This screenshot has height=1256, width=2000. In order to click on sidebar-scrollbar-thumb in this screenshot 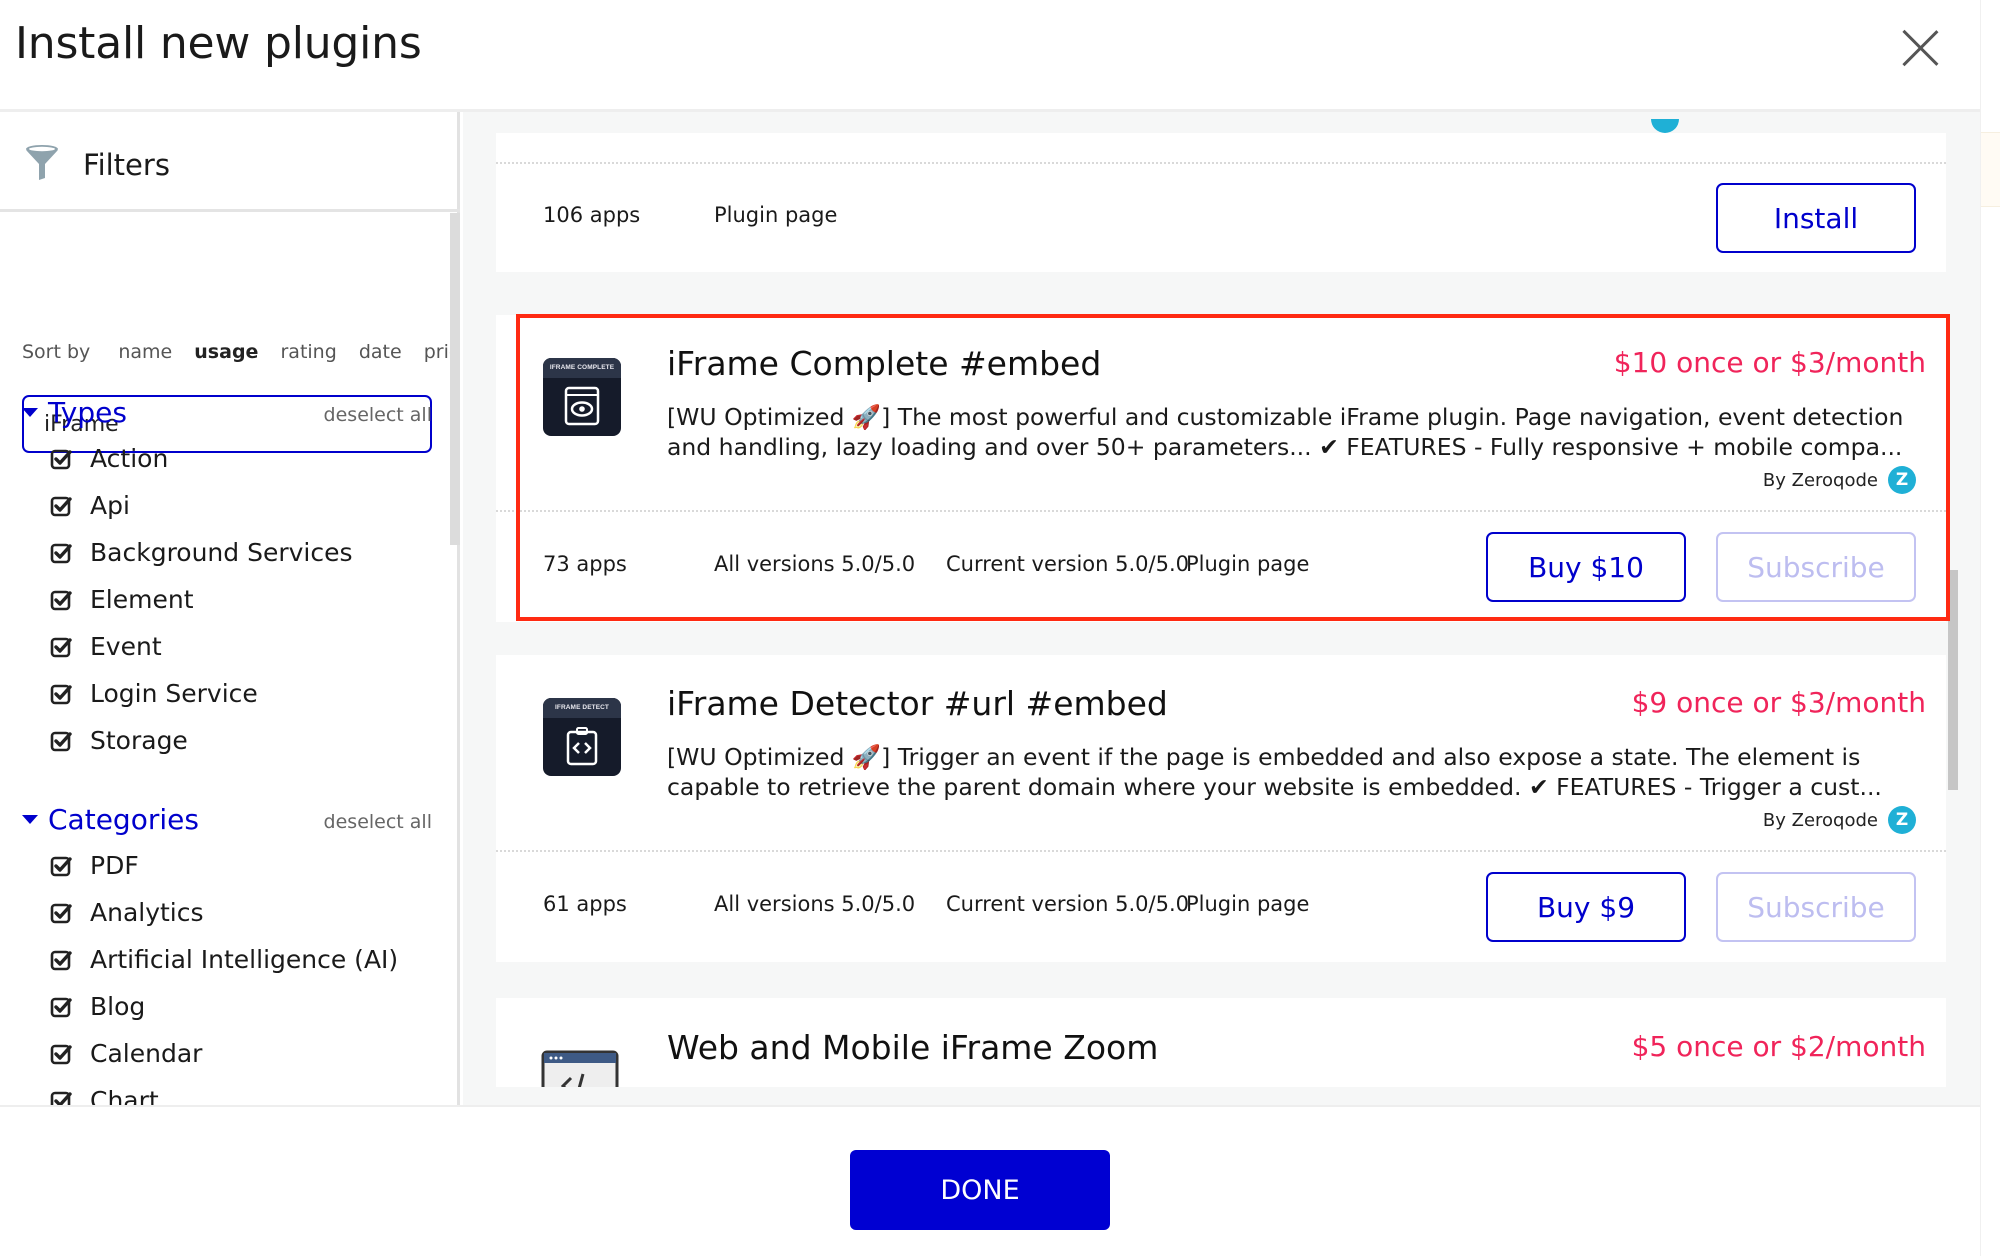, I will do `click(455, 379)`.